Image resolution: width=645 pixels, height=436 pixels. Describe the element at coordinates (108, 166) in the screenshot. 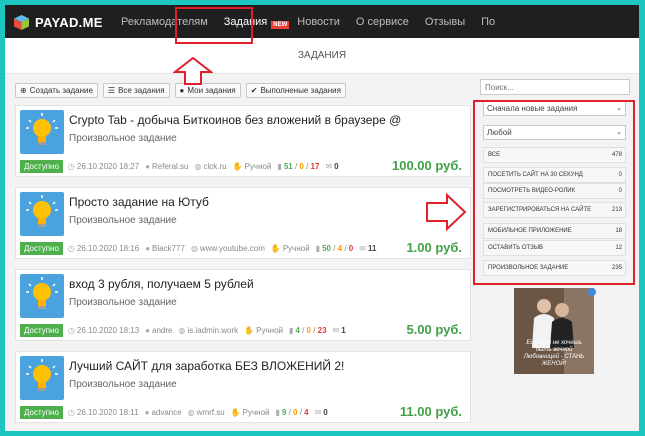

I see `task-date-value: 26.10.2020 18:27` at that location.